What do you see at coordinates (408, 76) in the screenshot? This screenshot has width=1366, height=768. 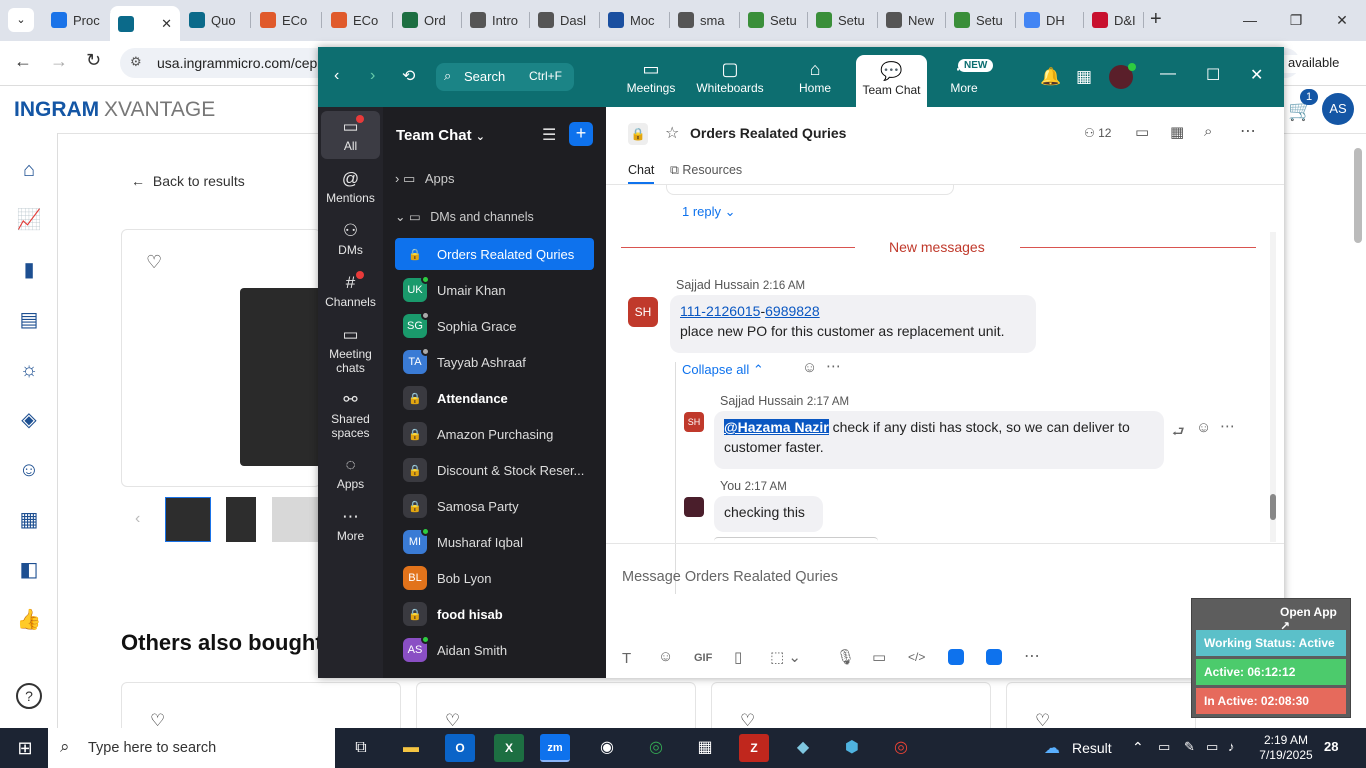 I see `history-icon: ⟲` at bounding box center [408, 76].